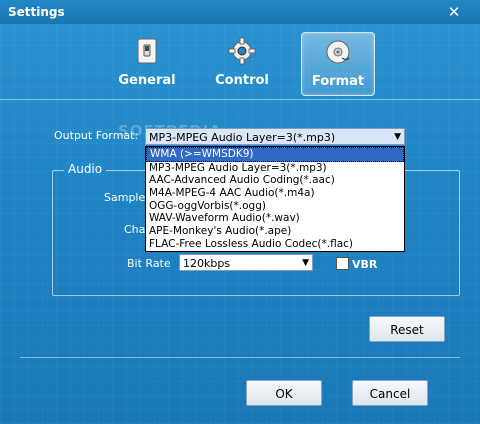  What do you see at coordinates (242, 80) in the screenshot?
I see `tab-control-label: Control` at bounding box center [242, 80].